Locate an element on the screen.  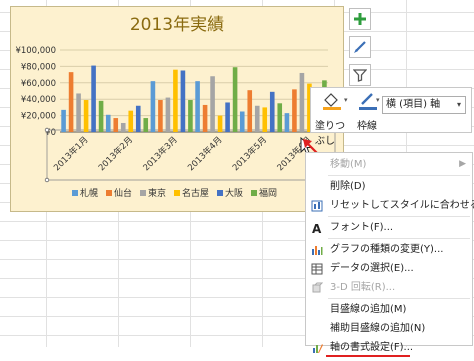
chart-type-icon is located at coordinates (317, 250).